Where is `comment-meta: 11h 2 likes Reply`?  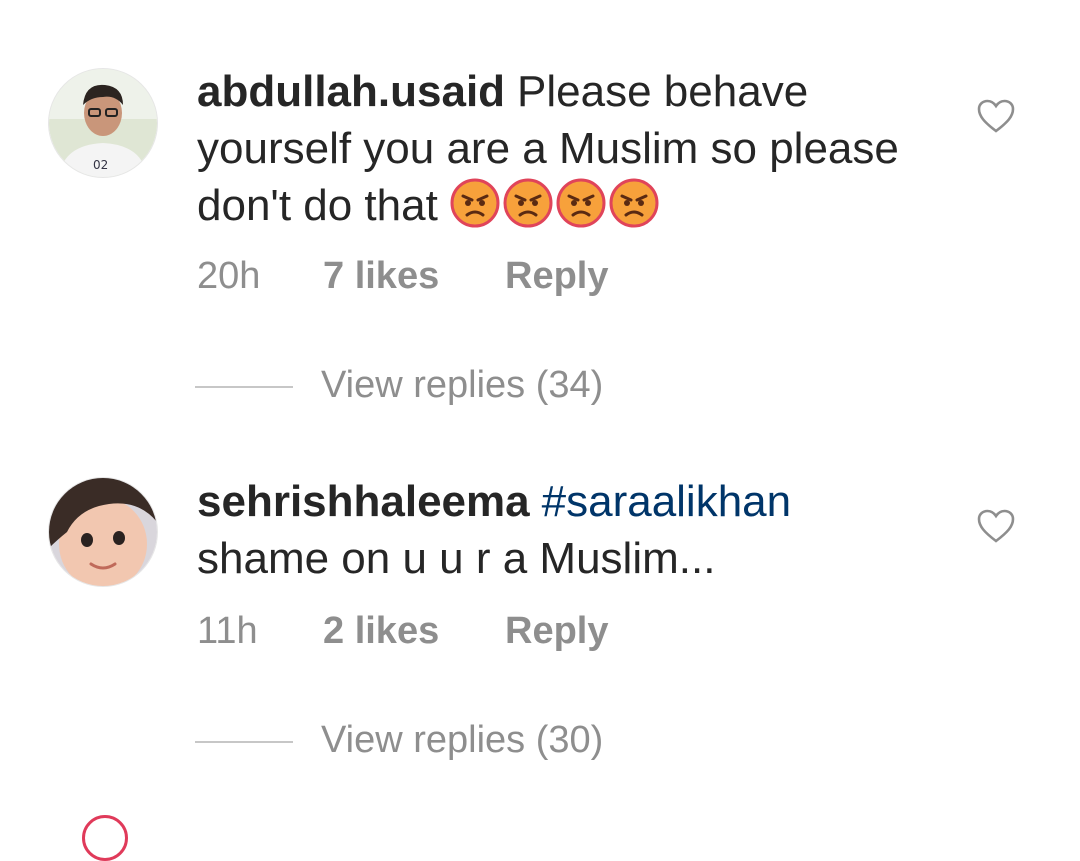
comment-meta: 11h 2 likes Reply is located at coordinates (402, 631).